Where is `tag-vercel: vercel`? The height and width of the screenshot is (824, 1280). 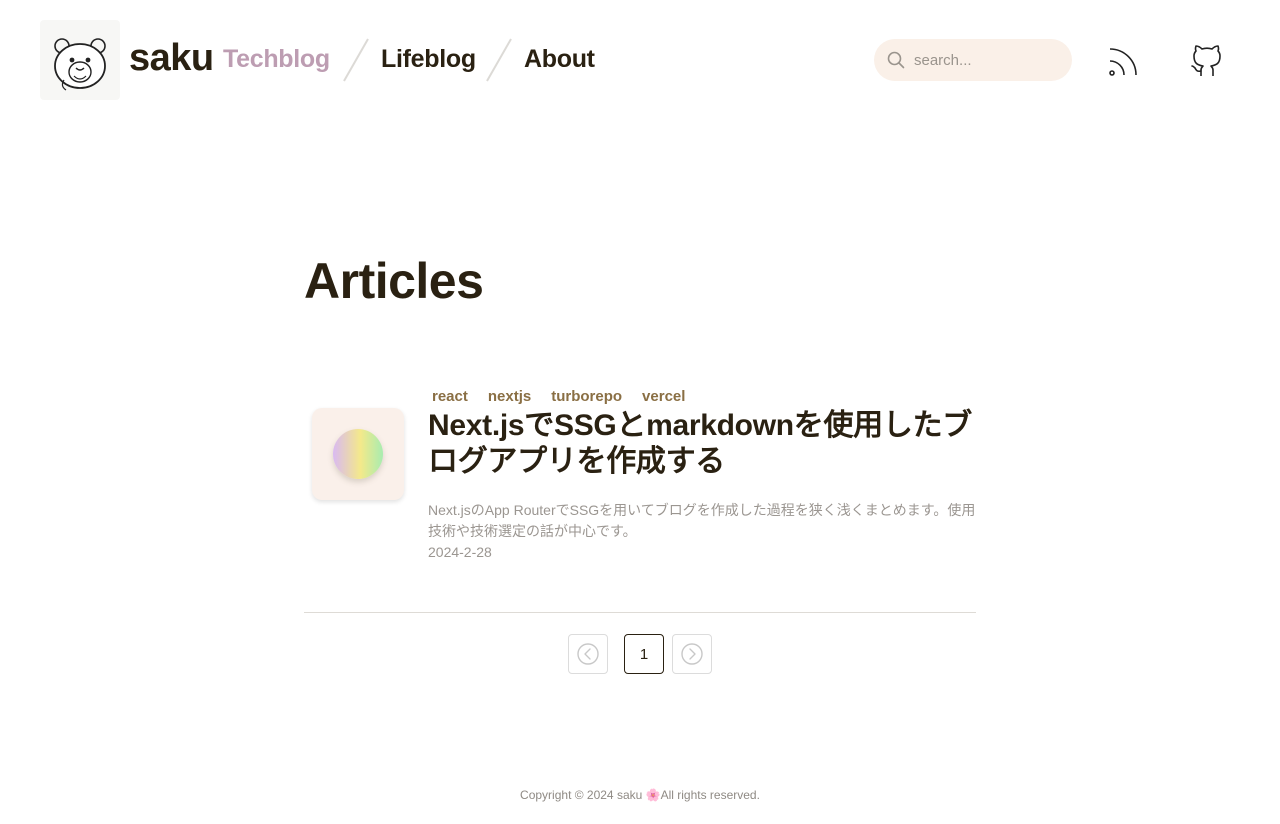 tag-vercel: vercel is located at coordinates (663, 396).